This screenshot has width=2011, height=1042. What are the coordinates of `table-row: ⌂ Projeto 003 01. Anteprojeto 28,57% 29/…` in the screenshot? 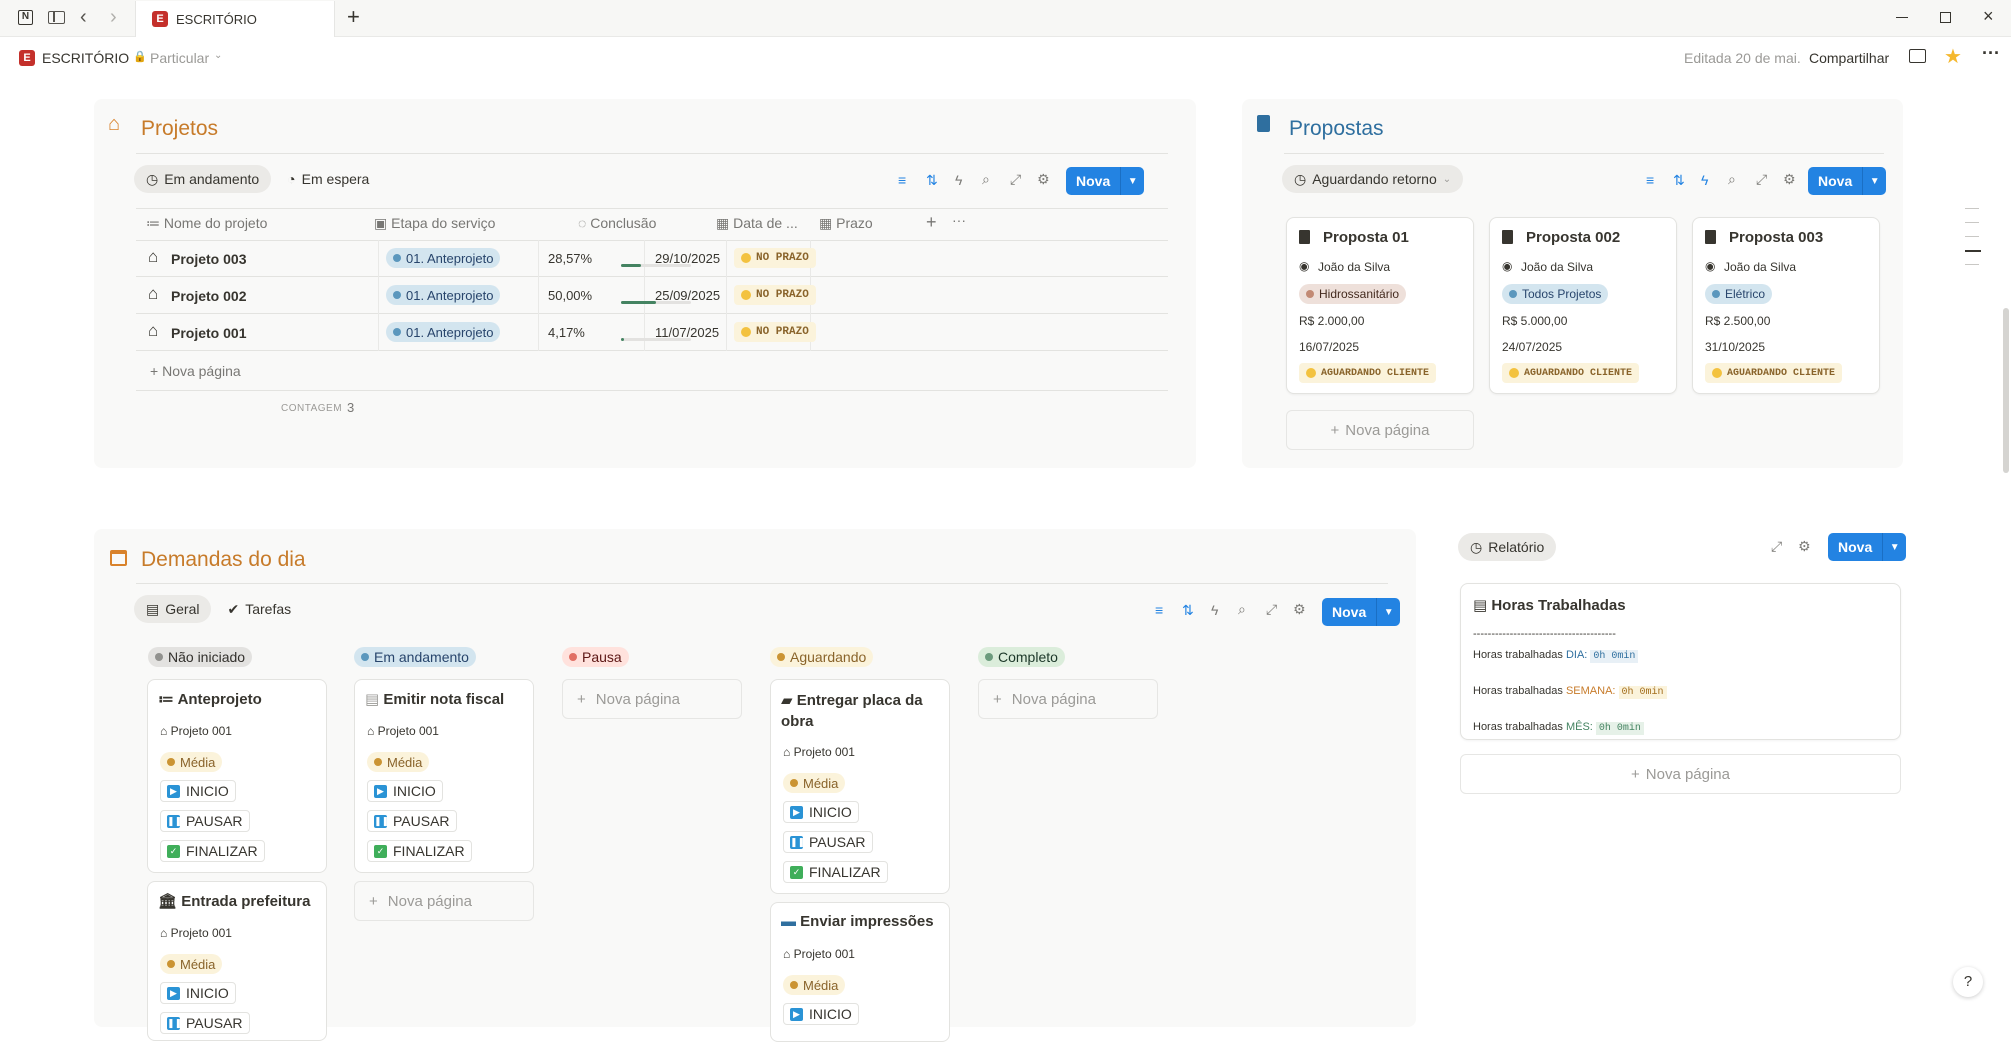 It's located at (645, 258).